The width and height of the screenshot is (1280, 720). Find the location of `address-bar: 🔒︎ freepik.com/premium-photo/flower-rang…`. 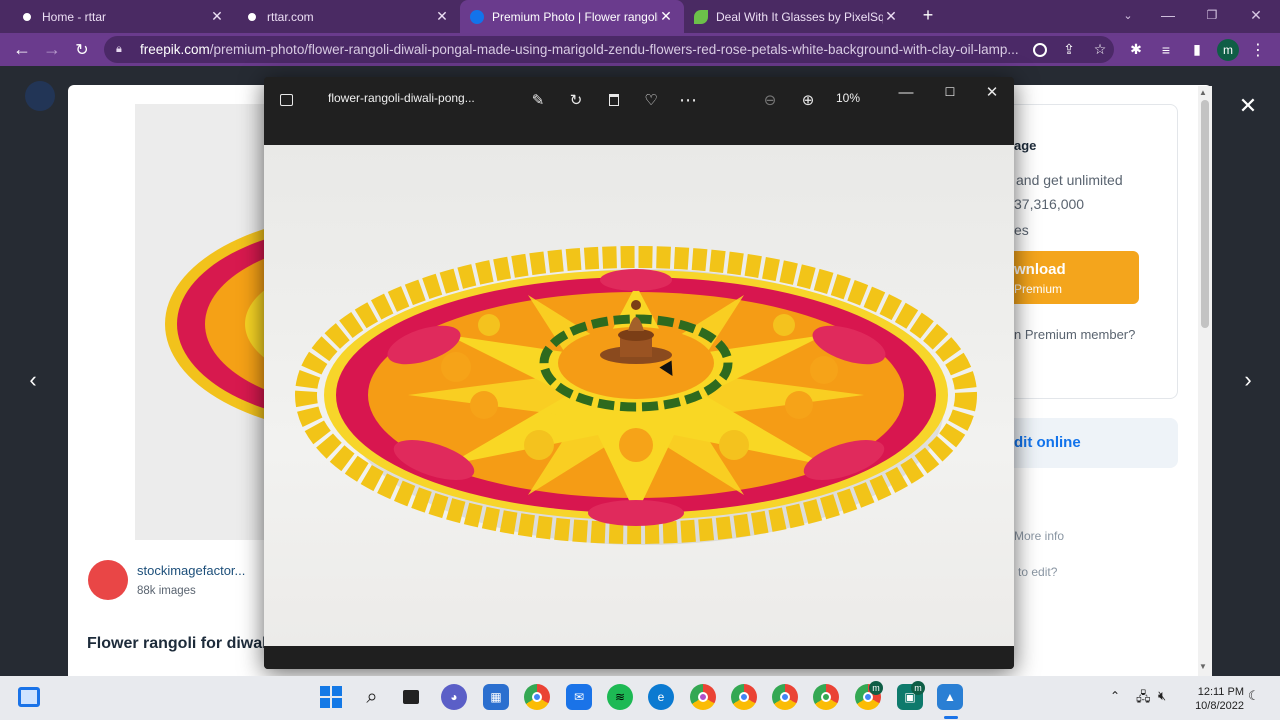

address-bar: 🔒︎ freepik.com/premium-photo/flower-rang… is located at coordinates (609, 49).